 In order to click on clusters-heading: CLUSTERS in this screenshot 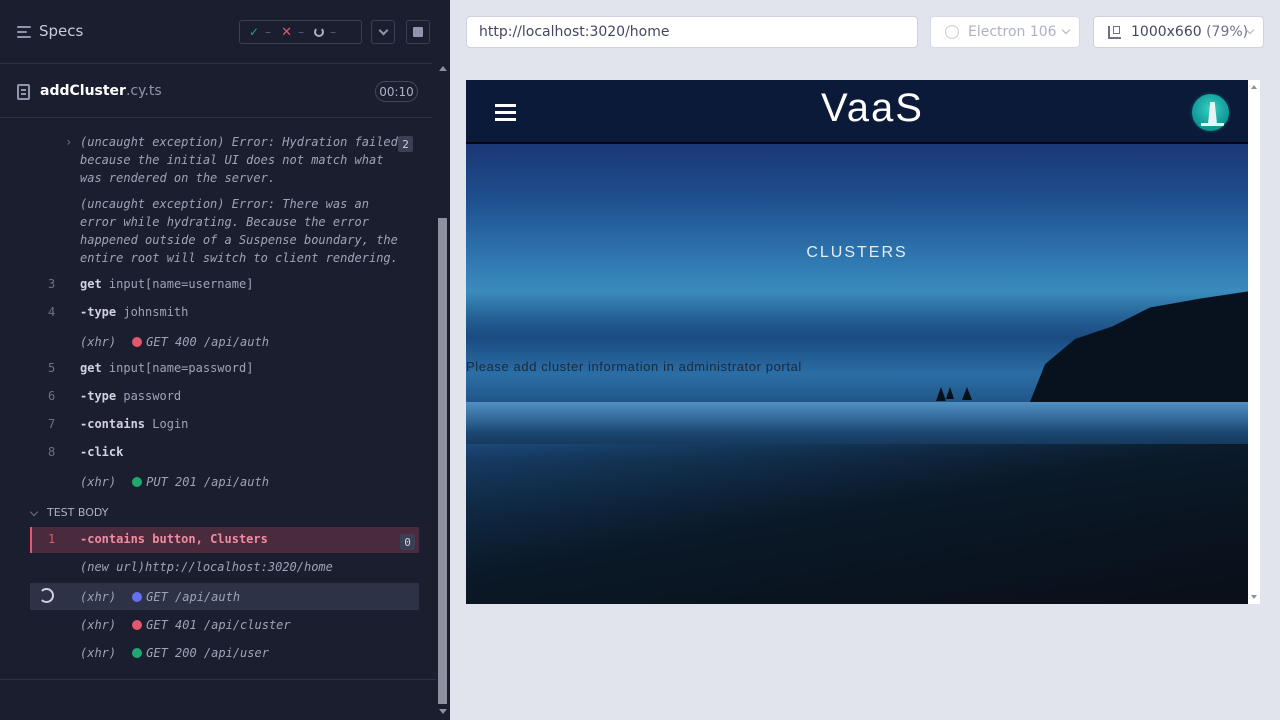, I will do `click(857, 252)`.